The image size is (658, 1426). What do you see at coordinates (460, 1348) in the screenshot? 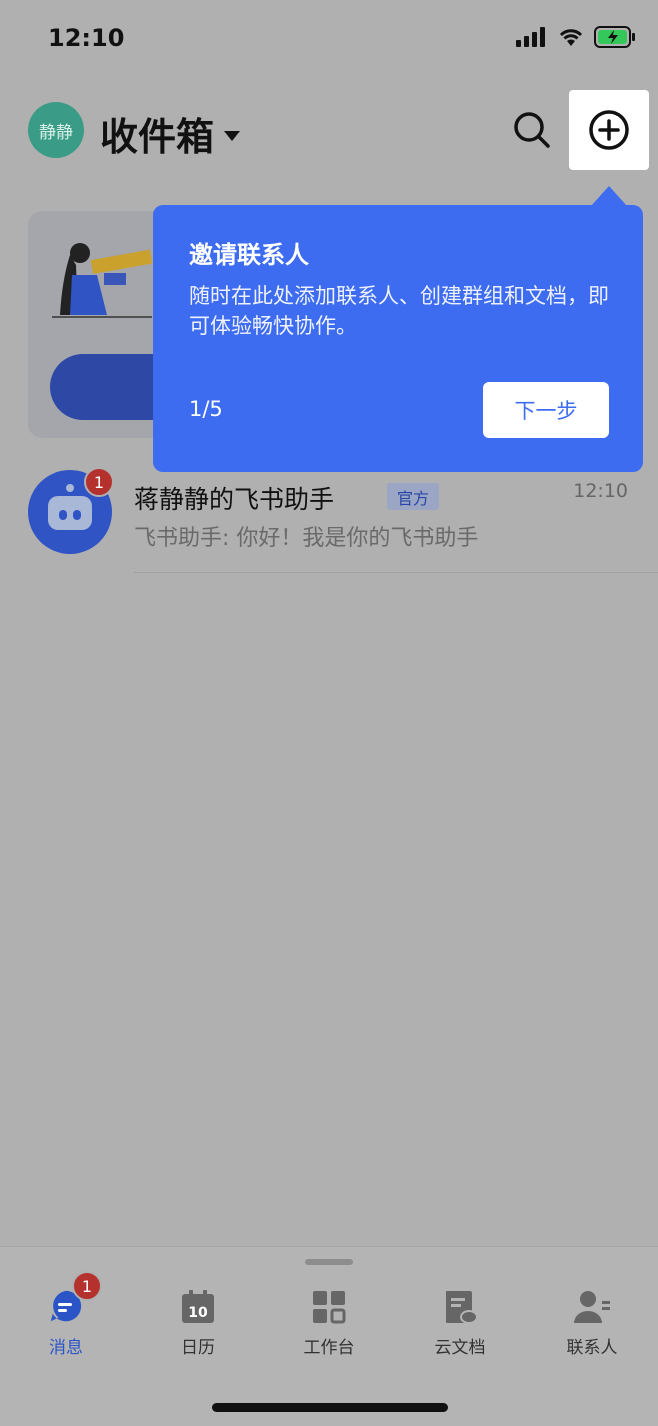
I see `tab-label: 云文档` at bounding box center [460, 1348].